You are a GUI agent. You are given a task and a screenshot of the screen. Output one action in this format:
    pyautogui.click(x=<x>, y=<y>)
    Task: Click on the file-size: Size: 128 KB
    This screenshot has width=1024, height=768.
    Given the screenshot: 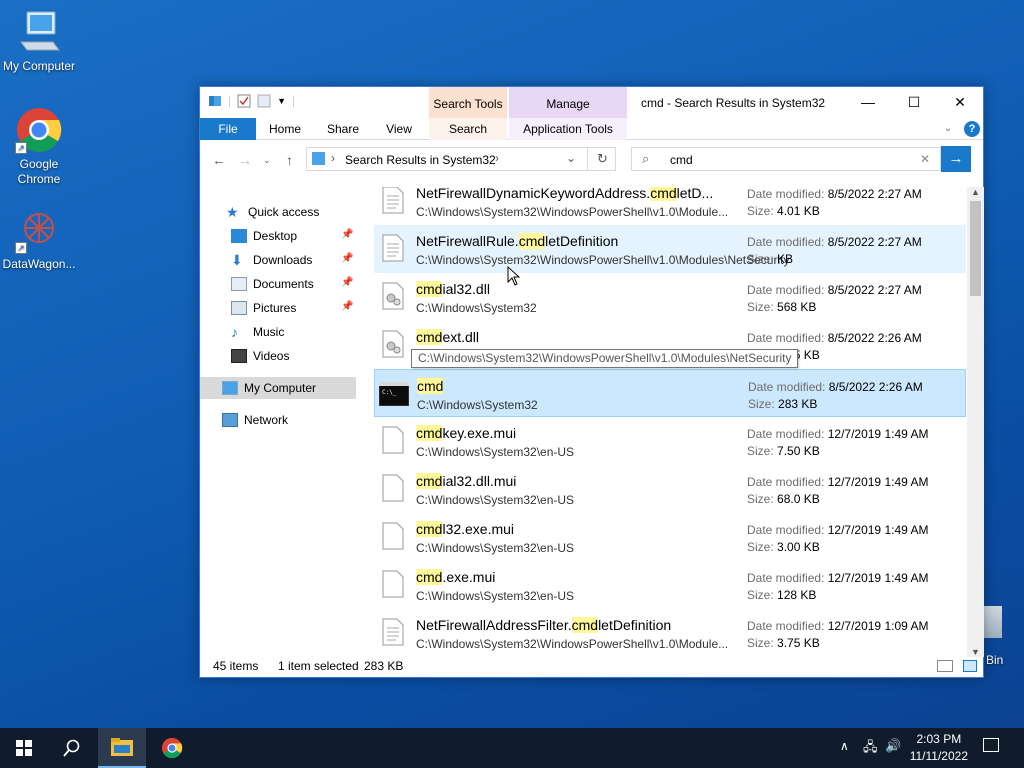 What is the action you would take?
    pyautogui.click(x=781, y=595)
    